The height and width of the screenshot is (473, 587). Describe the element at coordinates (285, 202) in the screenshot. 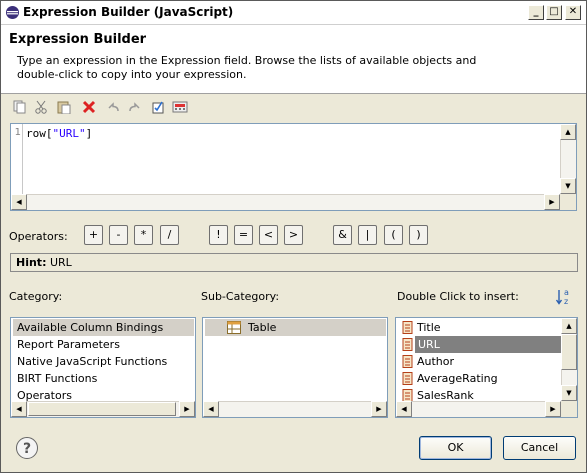

I see `editor-horizontal-scrollbar: ◀ ▶` at that location.